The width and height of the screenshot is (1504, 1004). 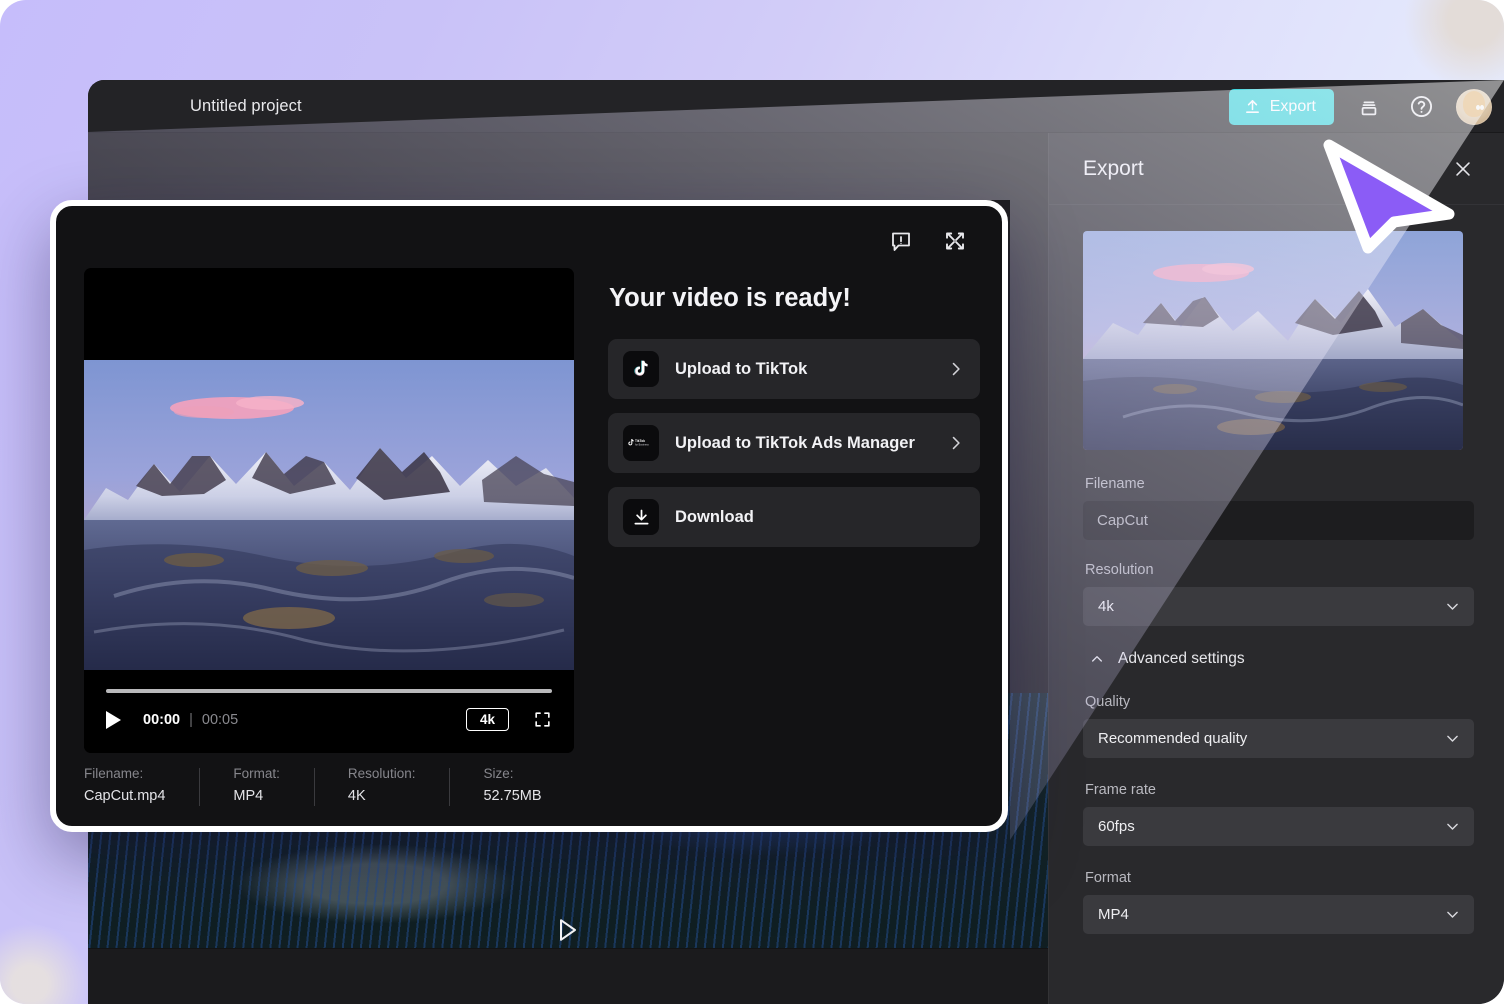 What do you see at coordinates (114, 773) in the screenshot?
I see `meta-filename-key: Filename:` at bounding box center [114, 773].